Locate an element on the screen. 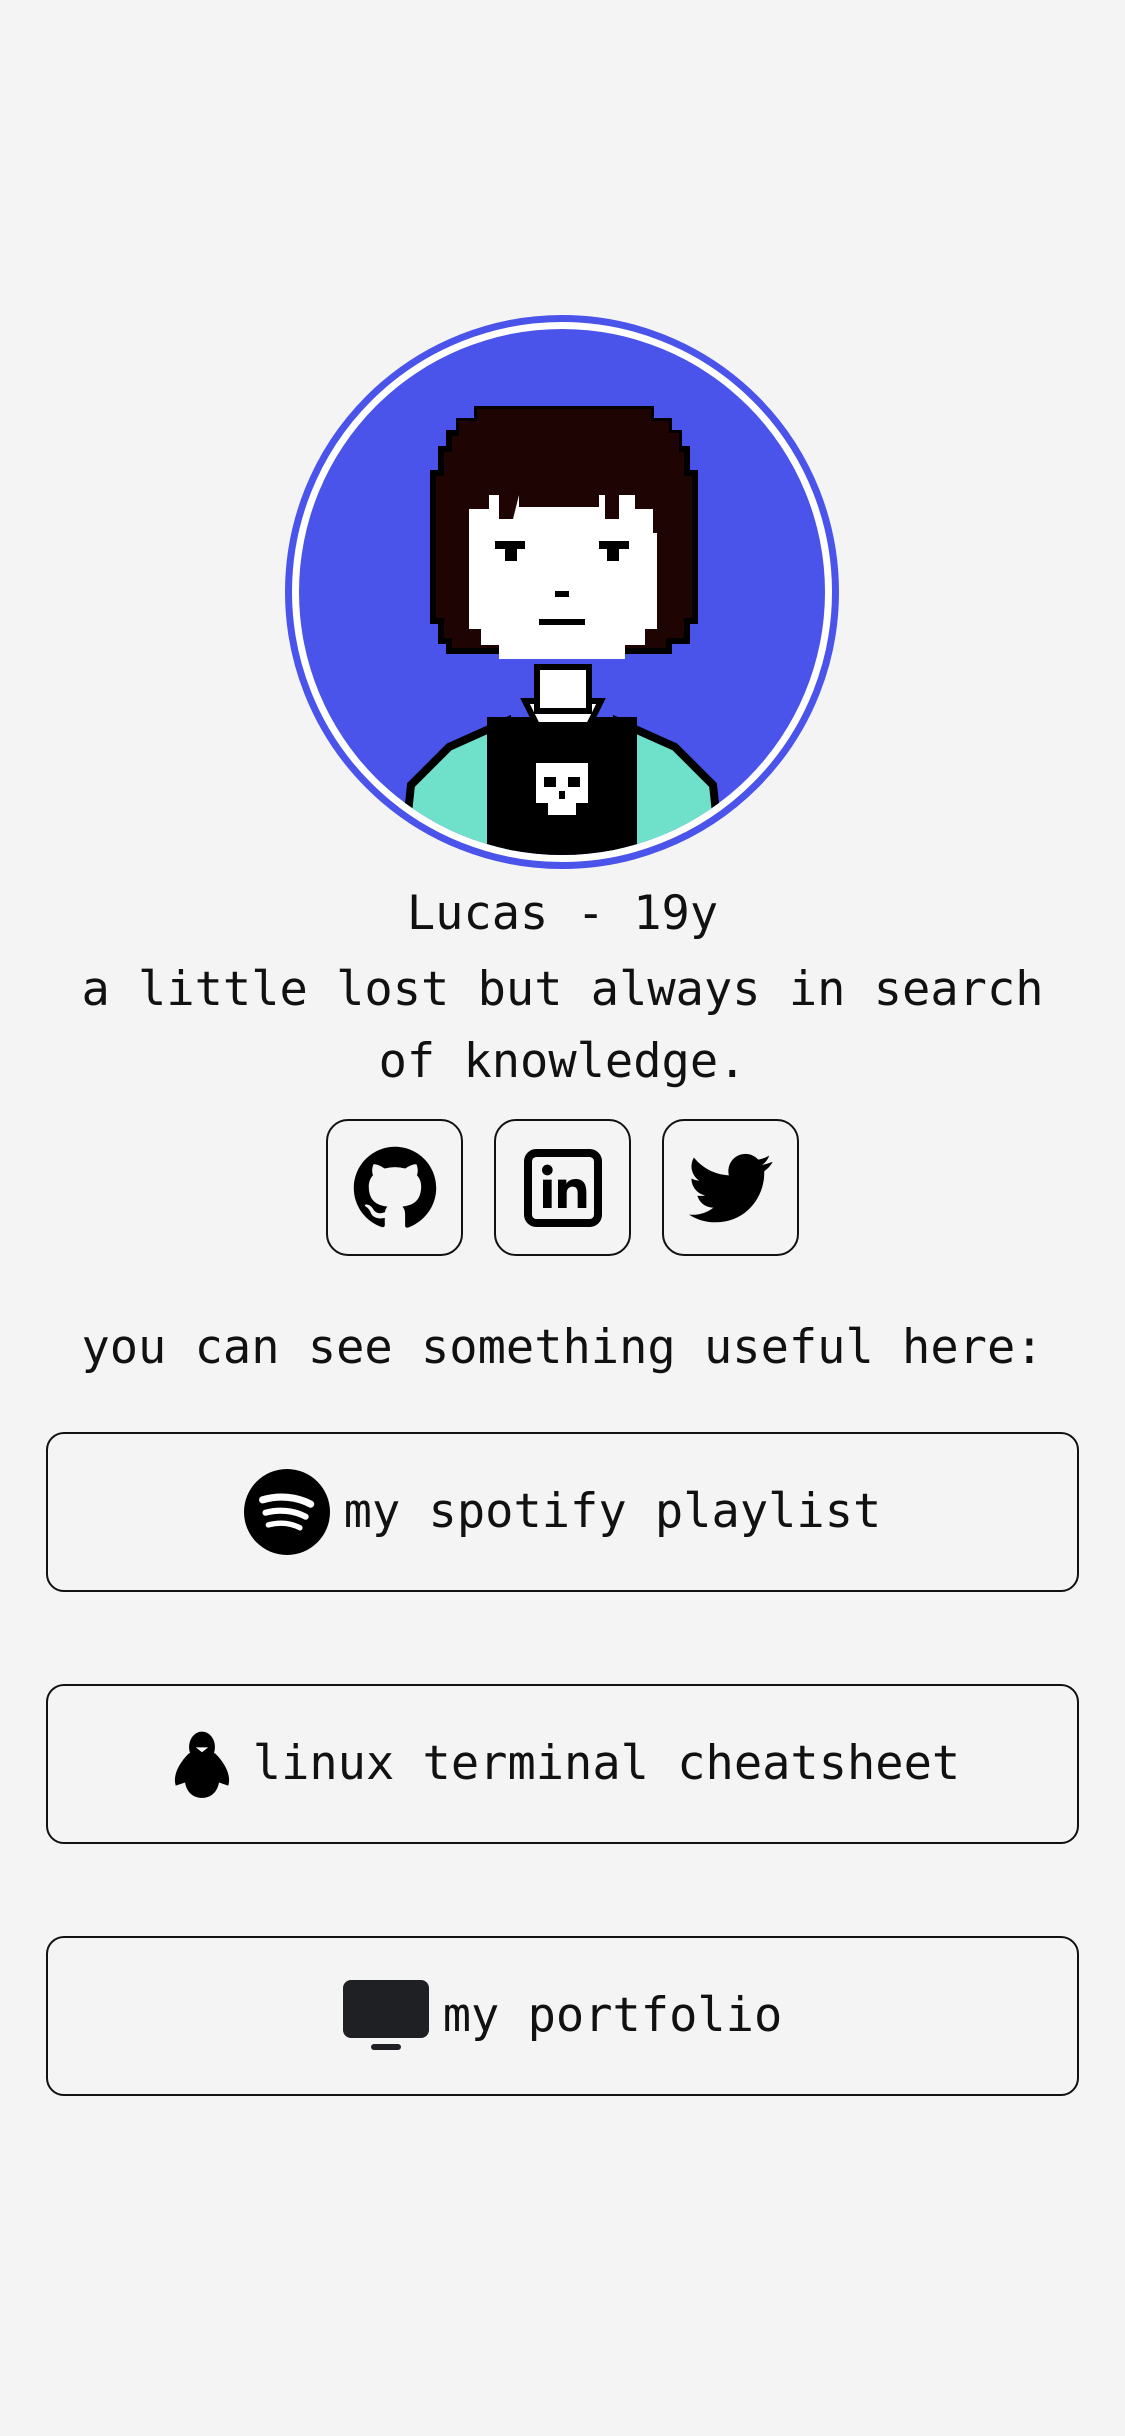 The image size is (1125, 2436). portfolio-label: my portfolio is located at coordinates (612, 2015).